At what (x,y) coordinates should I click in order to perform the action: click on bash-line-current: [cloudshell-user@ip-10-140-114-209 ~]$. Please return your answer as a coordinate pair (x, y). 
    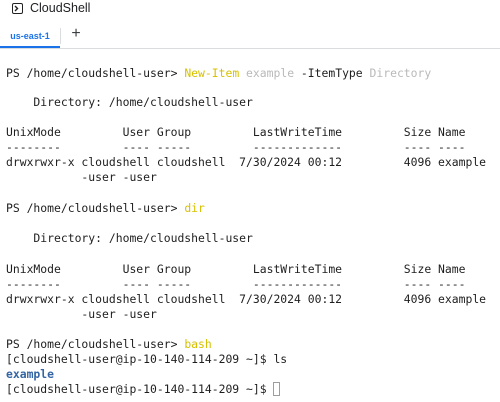
    Looking at the image, I should click on (143, 389).